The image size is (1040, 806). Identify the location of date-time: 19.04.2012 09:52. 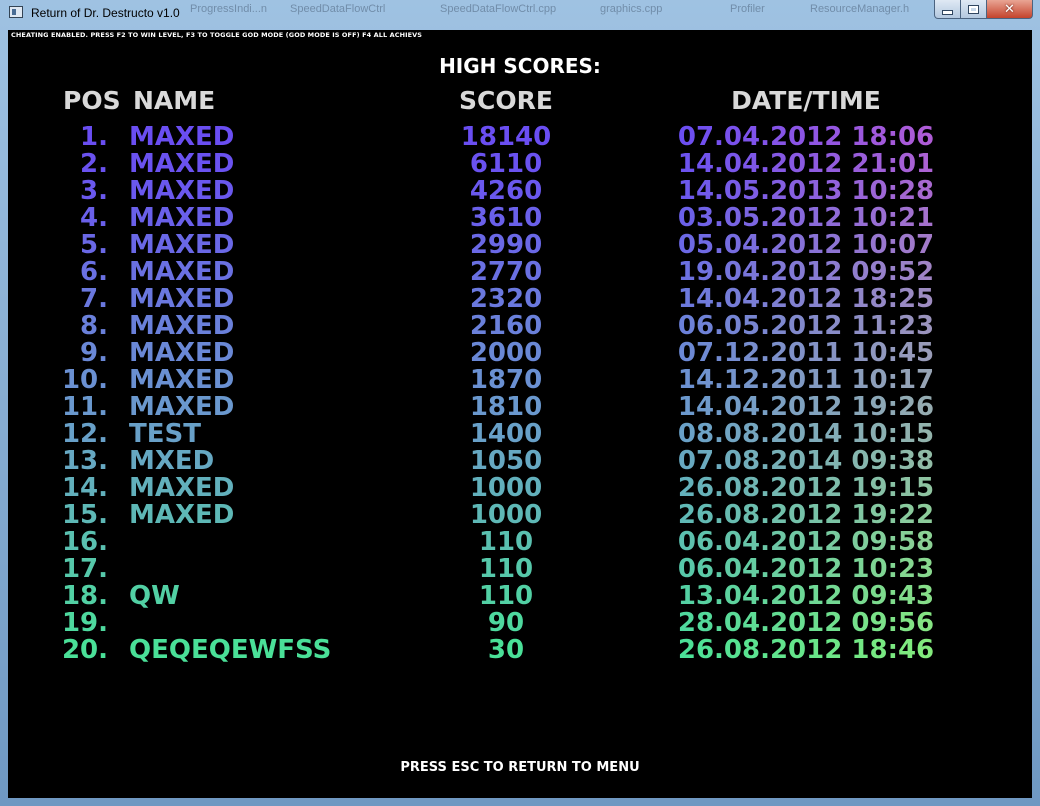
(806, 272).